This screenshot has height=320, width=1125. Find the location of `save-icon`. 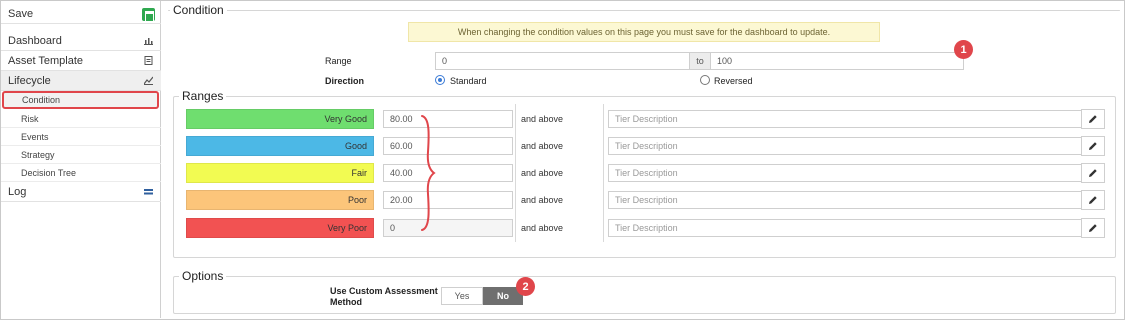

save-icon is located at coordinates (148, 15).